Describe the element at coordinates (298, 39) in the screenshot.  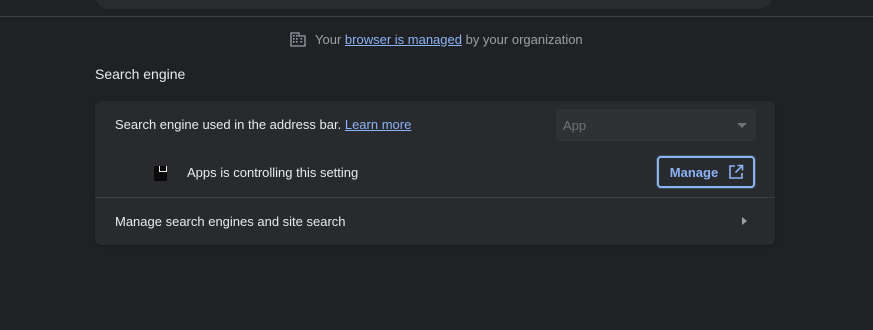
I see `building-icon` at that location.